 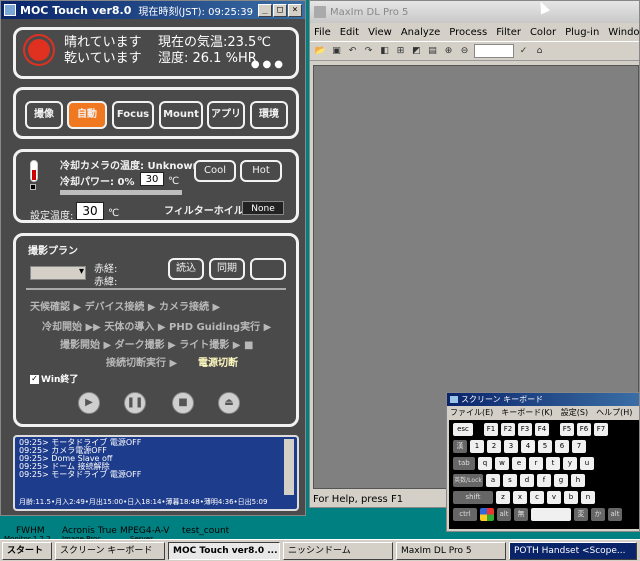 I want to click on sync-button: 同期, so click(x=227, y=269).